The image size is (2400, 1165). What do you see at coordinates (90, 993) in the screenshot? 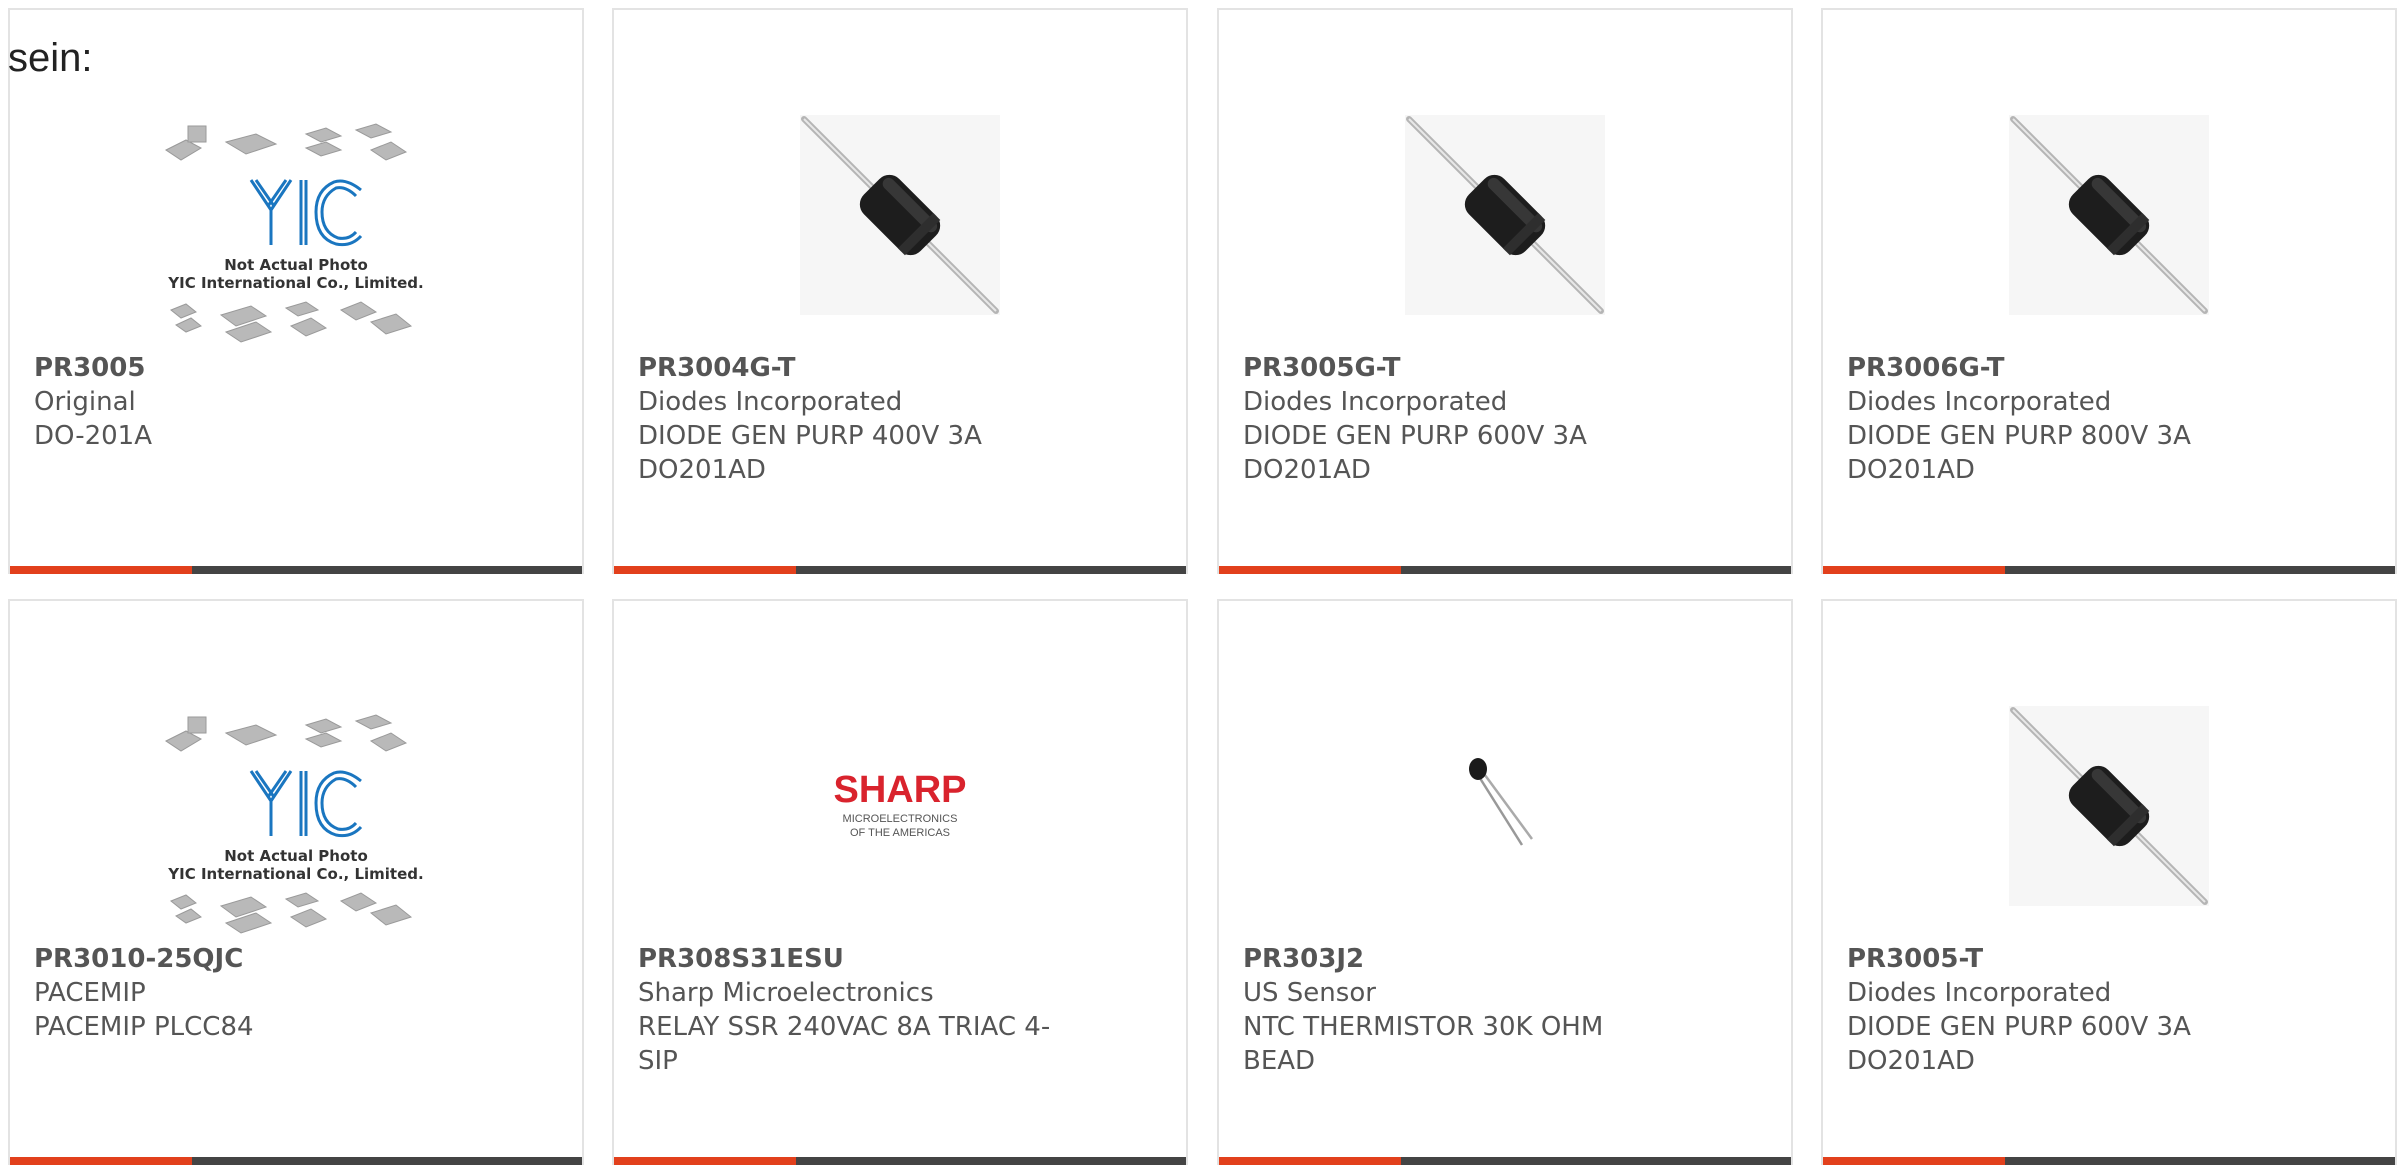
I see `manufacturer: PACEMIP` at bounding box center [90, 993].